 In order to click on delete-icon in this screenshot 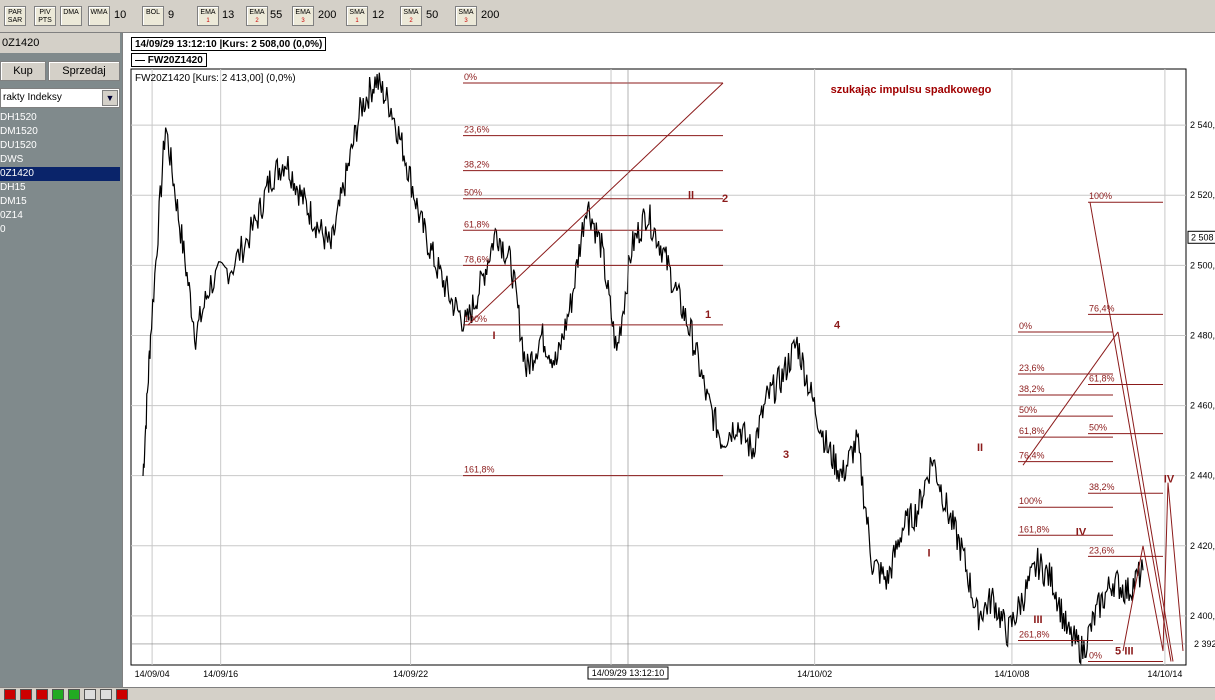, I will do `click(26, 694)`.